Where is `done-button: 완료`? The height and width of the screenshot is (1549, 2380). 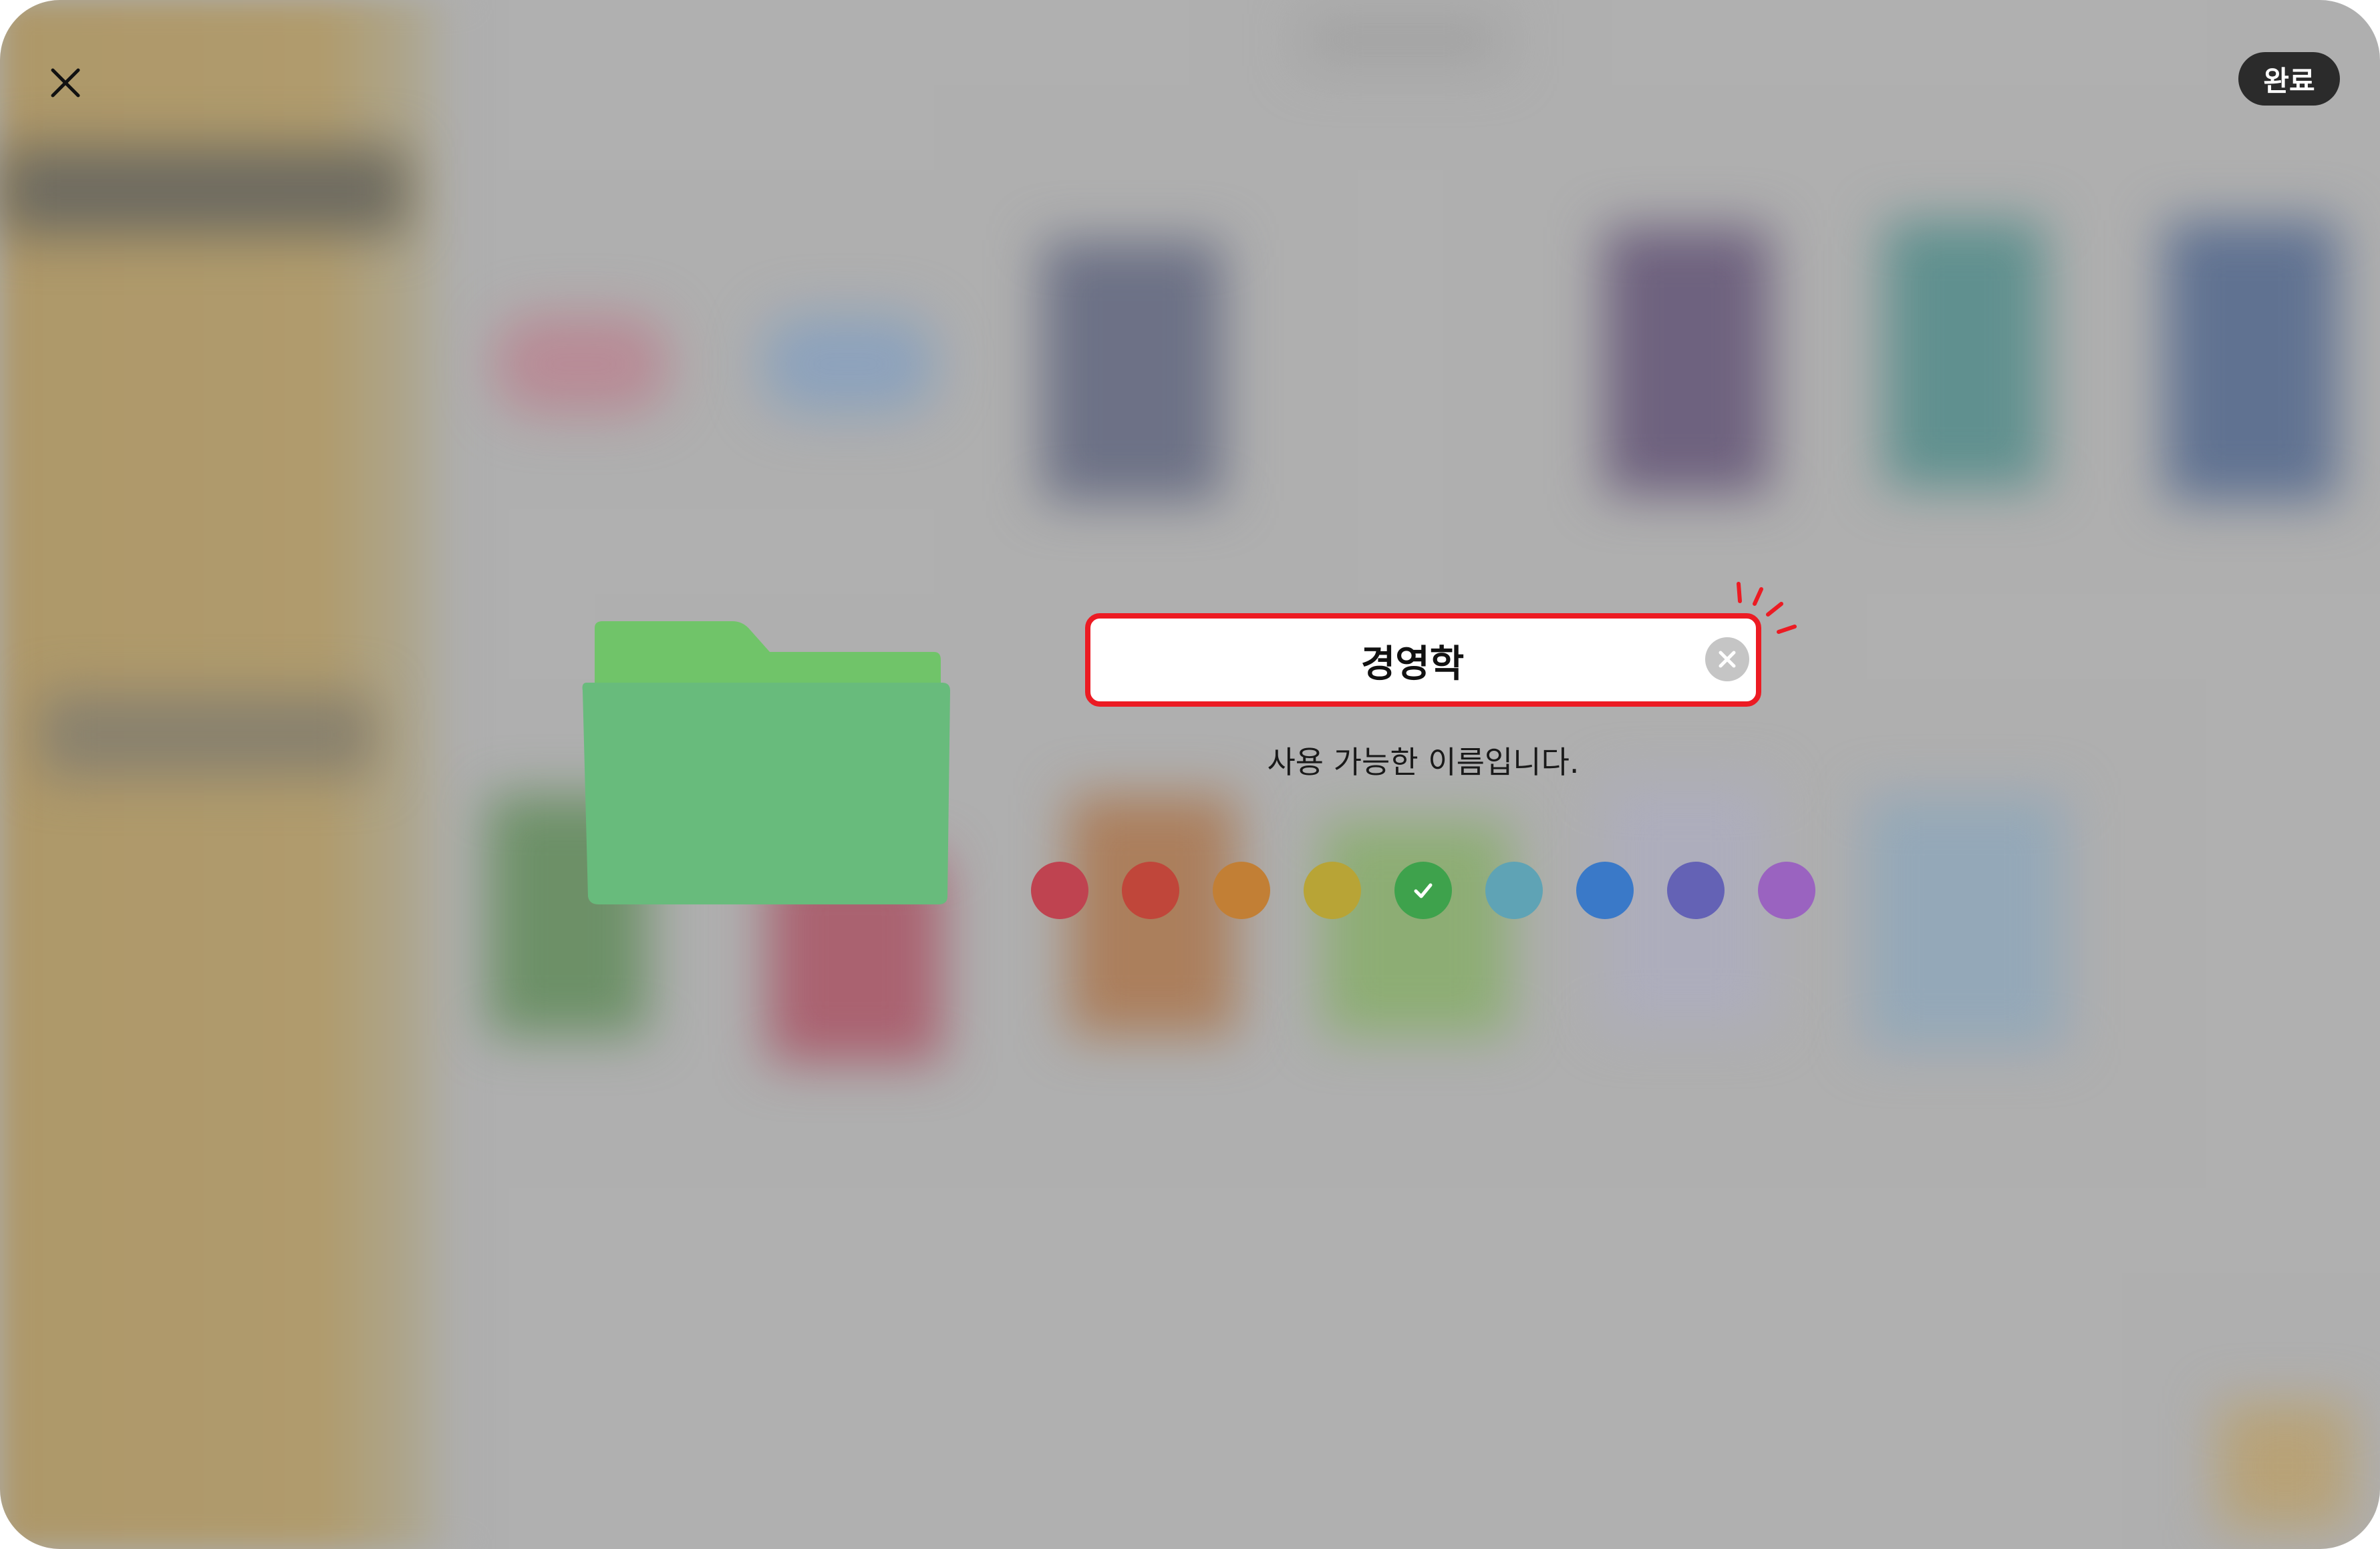
done-button: 완료 is located at coordinates (2289, 79).